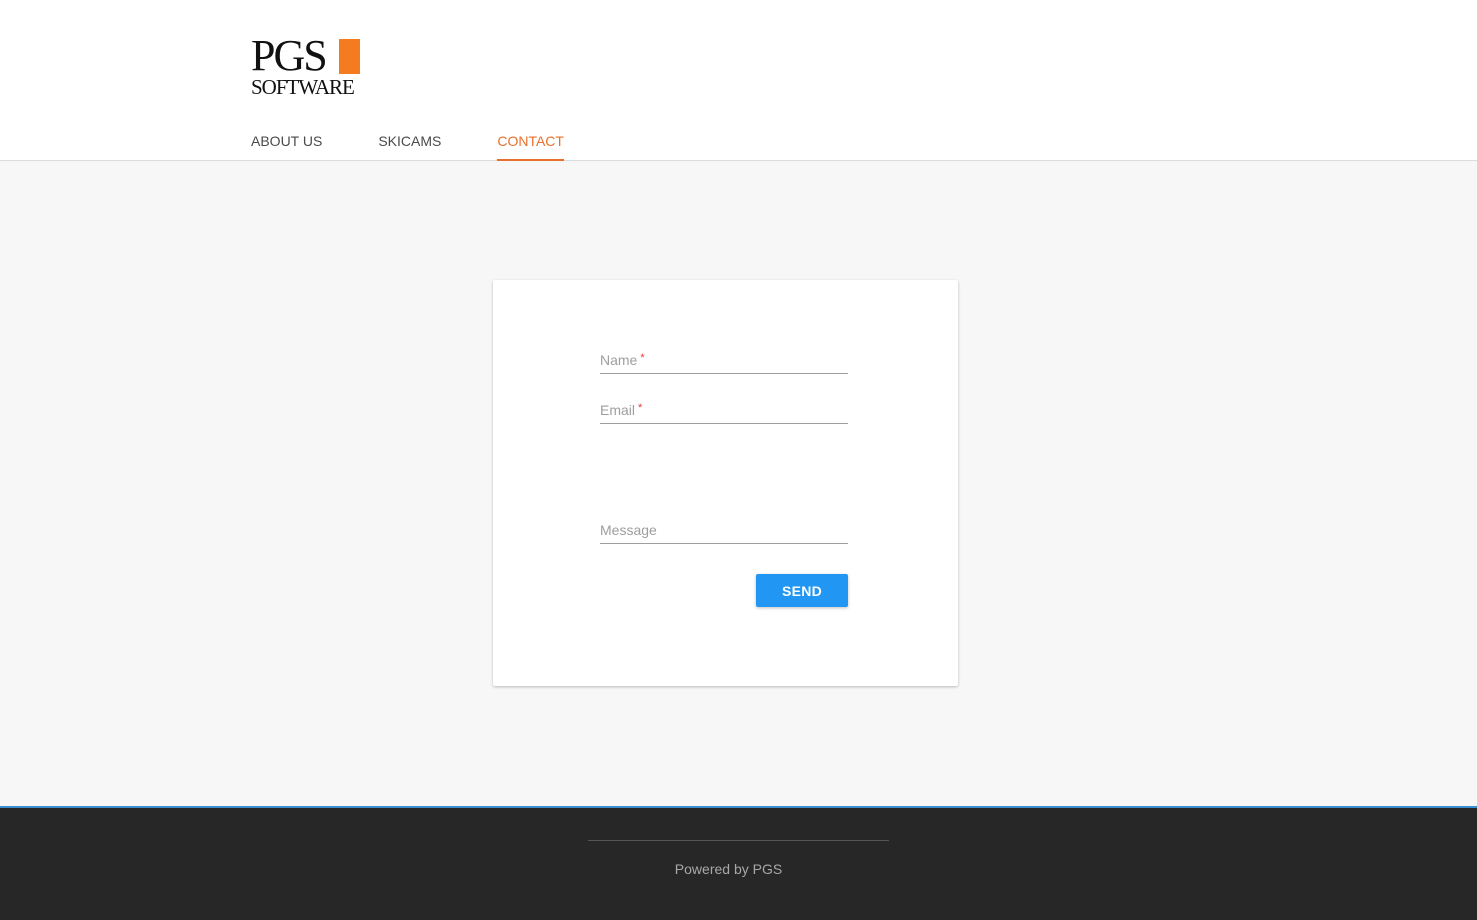 This screenshot has width=1477, height=920. Describe the element at coordinates (728, 869) in the screenshot. I see `powered-by-text: Powered by PGS` at that location.